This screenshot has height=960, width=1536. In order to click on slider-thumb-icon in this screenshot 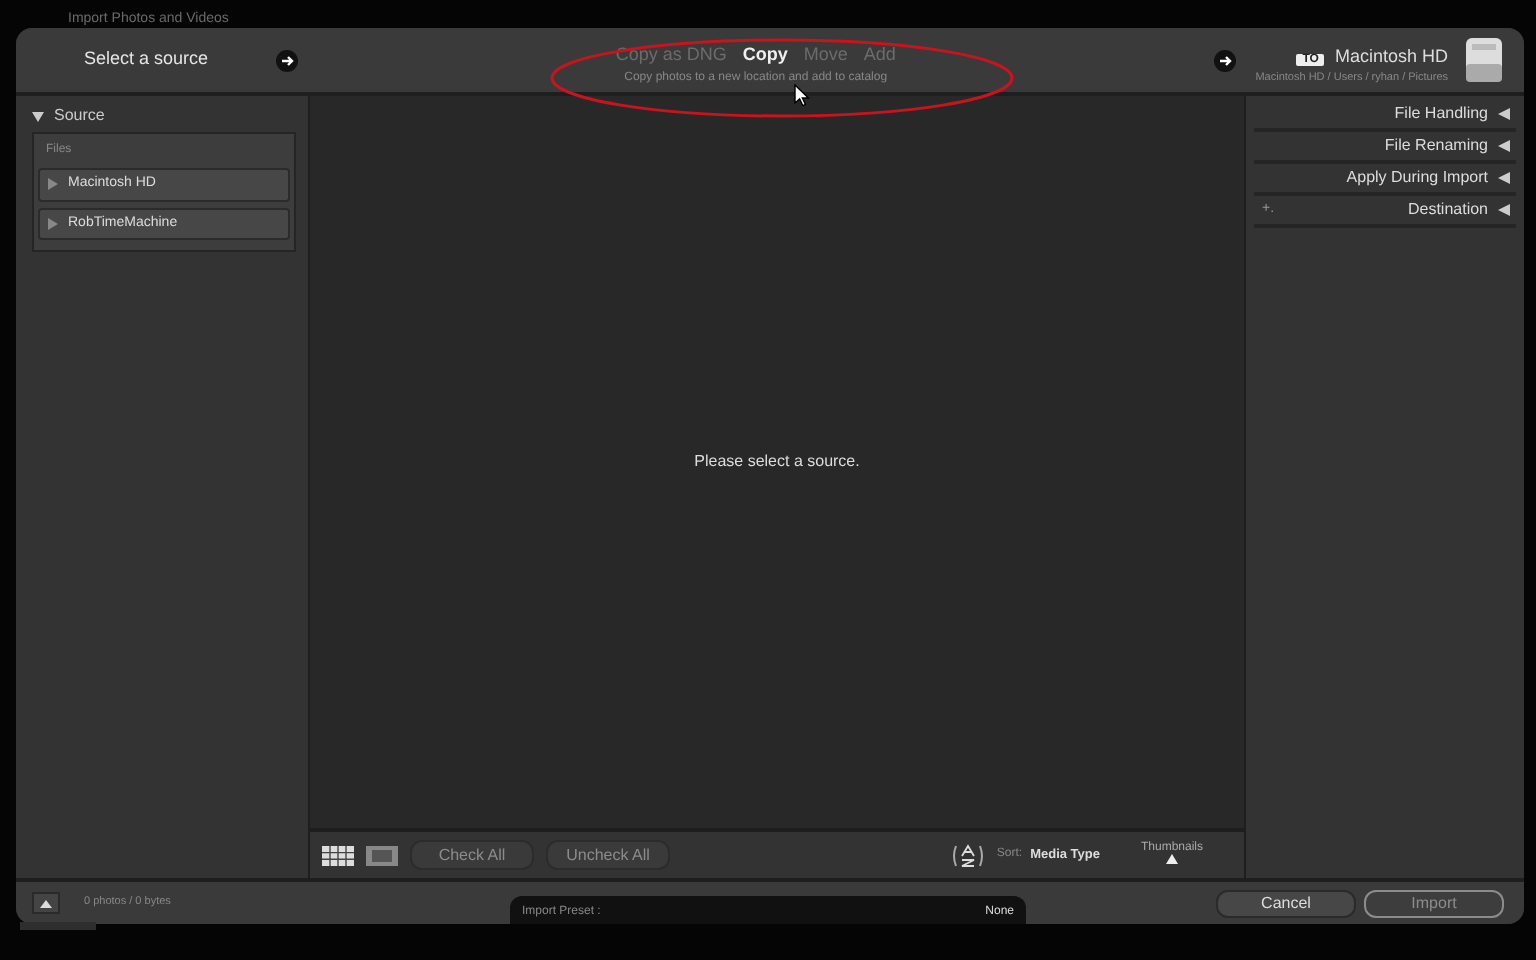, I will do `click(1172, 859)`.